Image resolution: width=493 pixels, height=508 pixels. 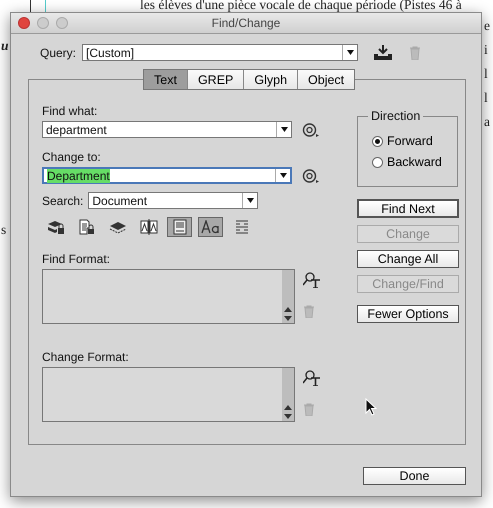 I want to click on query-label: Query:, so click(x=58, y=53).